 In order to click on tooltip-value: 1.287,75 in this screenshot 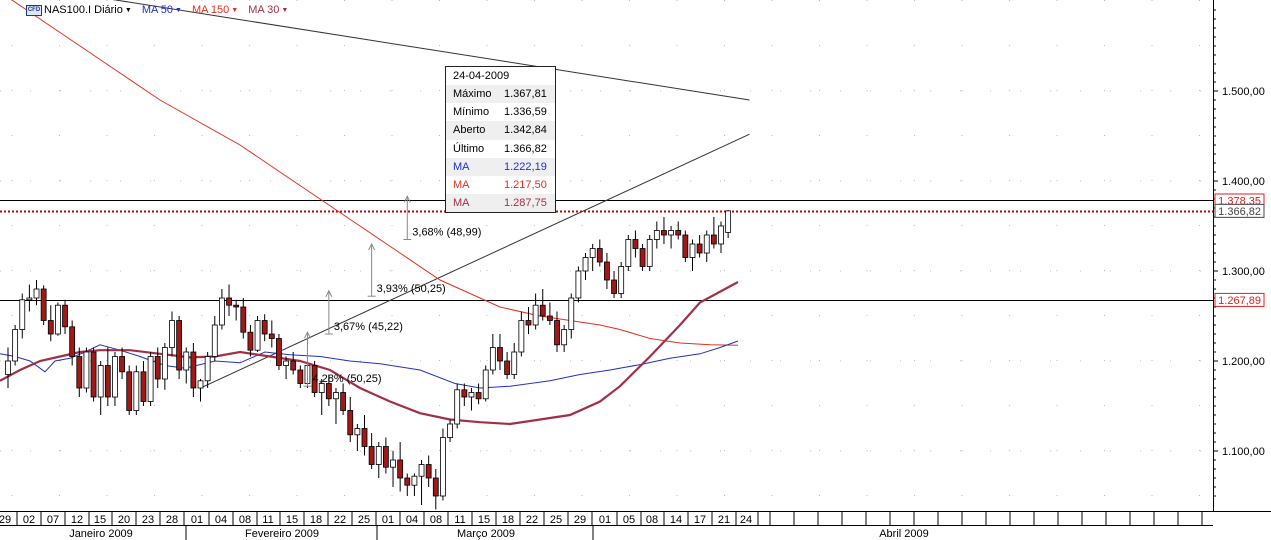, I will do `click(525, 203)`.